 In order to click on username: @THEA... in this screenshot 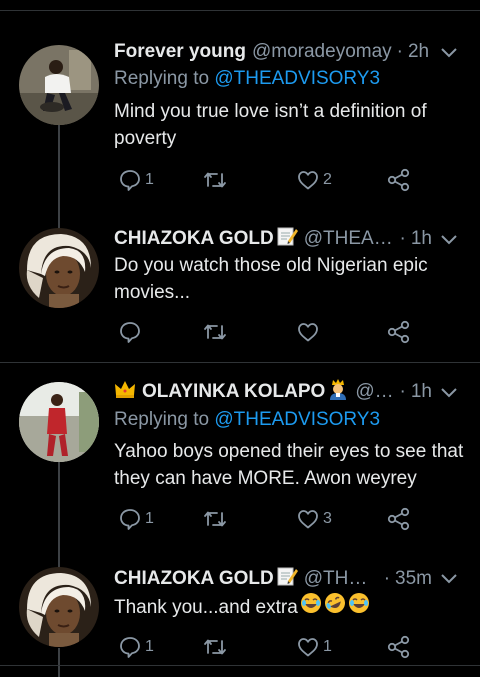, I will do `click(341, 579)`.